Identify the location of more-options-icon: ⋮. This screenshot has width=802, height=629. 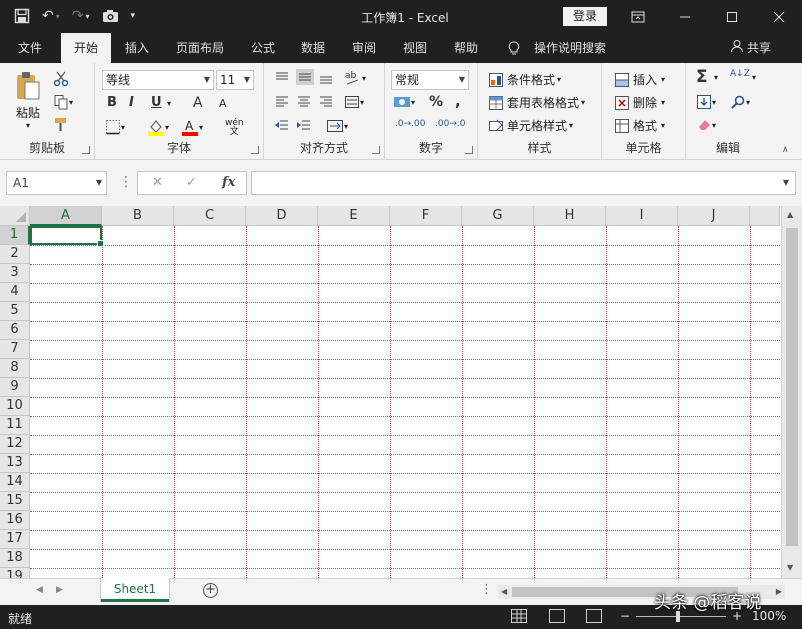
(126, 182).